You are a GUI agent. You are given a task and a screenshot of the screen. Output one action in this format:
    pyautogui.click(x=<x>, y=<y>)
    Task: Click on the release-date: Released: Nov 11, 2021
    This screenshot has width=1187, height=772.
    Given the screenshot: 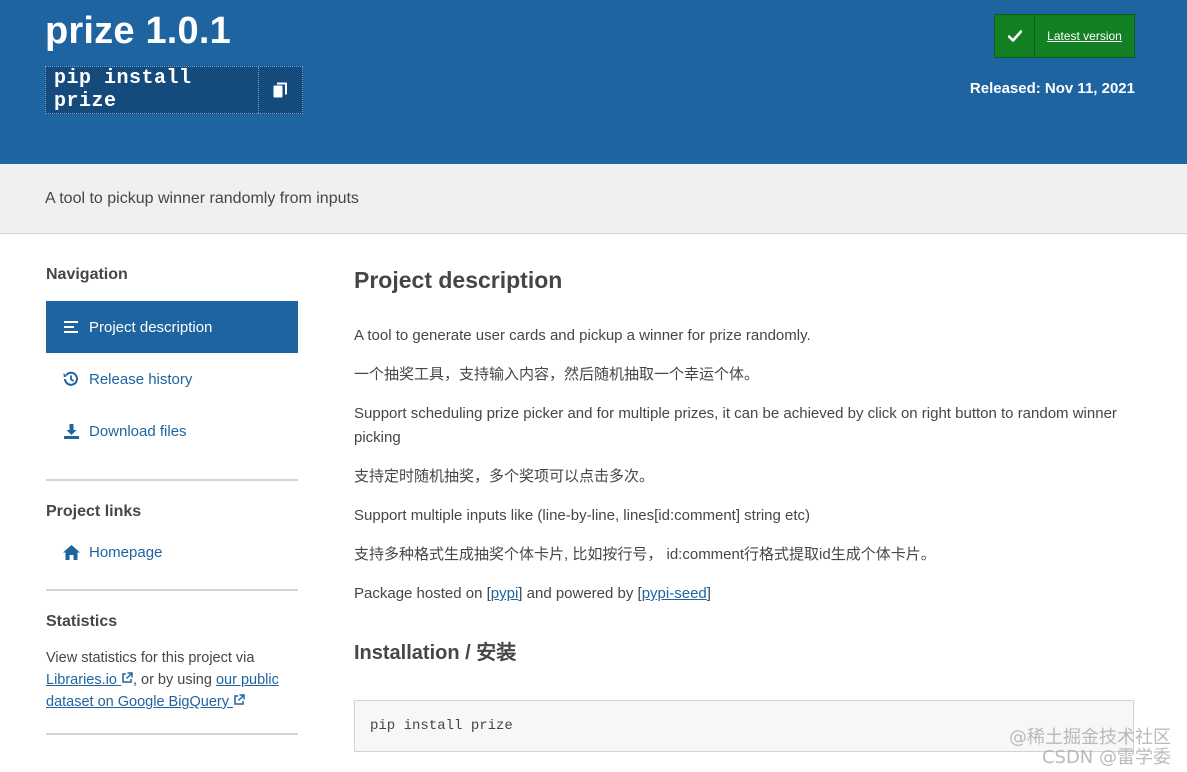 What is the action you would take?
    pyautogui.click(x=1052, y=88)
    